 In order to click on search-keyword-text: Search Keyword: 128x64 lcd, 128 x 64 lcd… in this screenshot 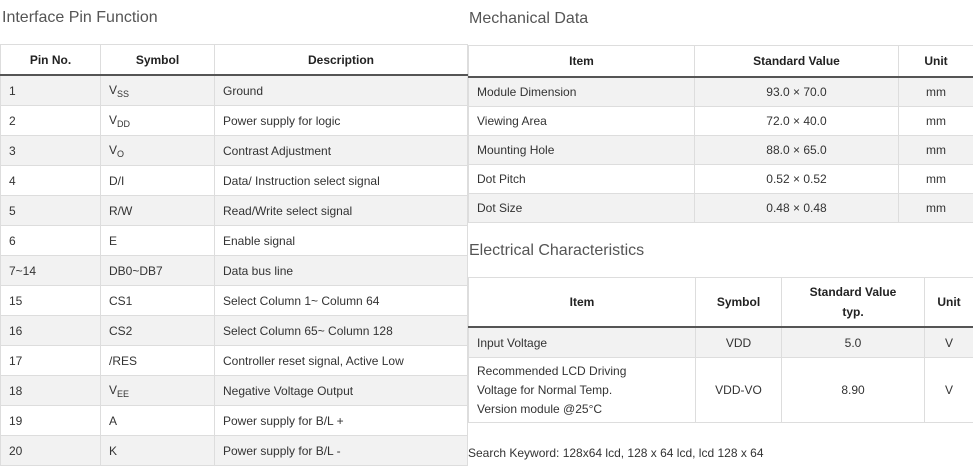, I will do `click(616, 453)`.